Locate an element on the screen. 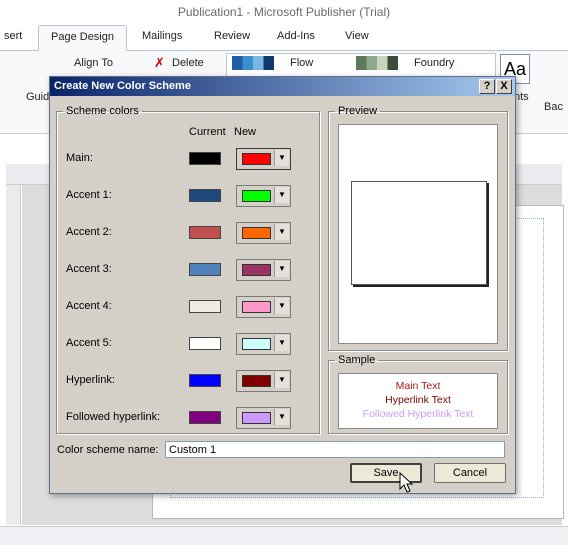 The image size is (568, 545). main-new-swatch is located at coordinates (256, 159).